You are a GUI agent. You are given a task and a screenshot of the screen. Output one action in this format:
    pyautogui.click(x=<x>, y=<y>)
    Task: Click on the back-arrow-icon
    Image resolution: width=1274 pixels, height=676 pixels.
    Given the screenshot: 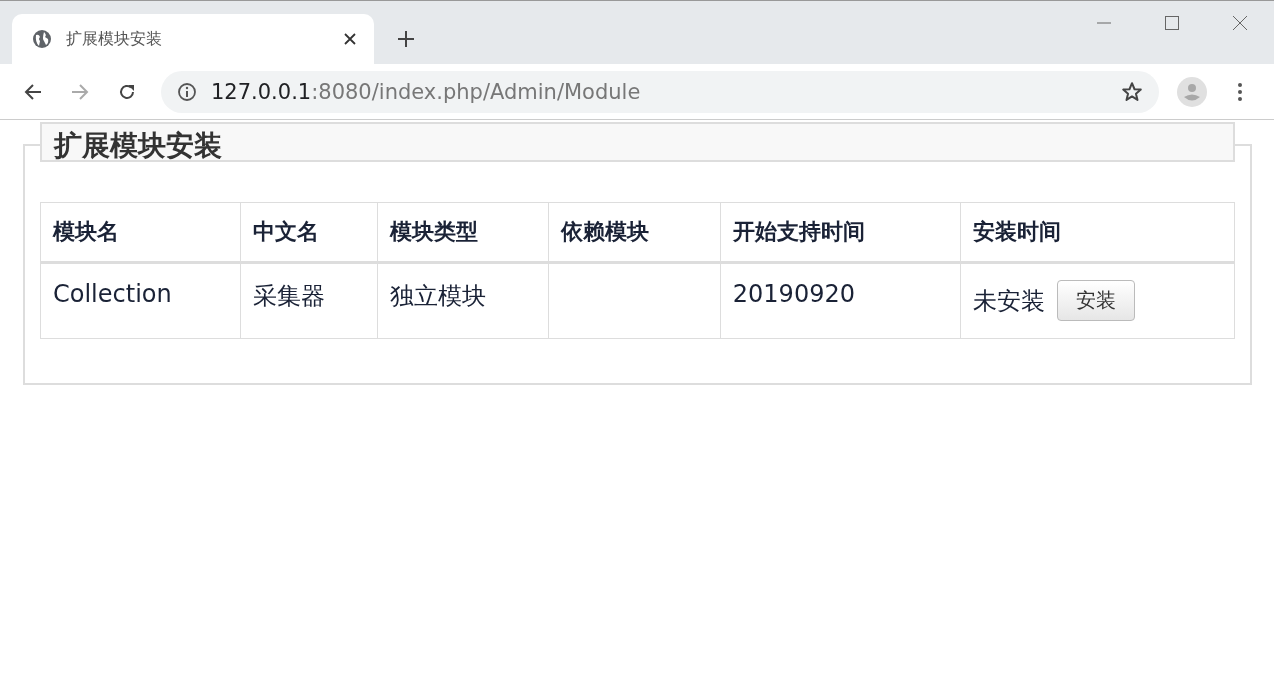 What is the action you would take?
    pyautogui.click(x=33, y=91)
    